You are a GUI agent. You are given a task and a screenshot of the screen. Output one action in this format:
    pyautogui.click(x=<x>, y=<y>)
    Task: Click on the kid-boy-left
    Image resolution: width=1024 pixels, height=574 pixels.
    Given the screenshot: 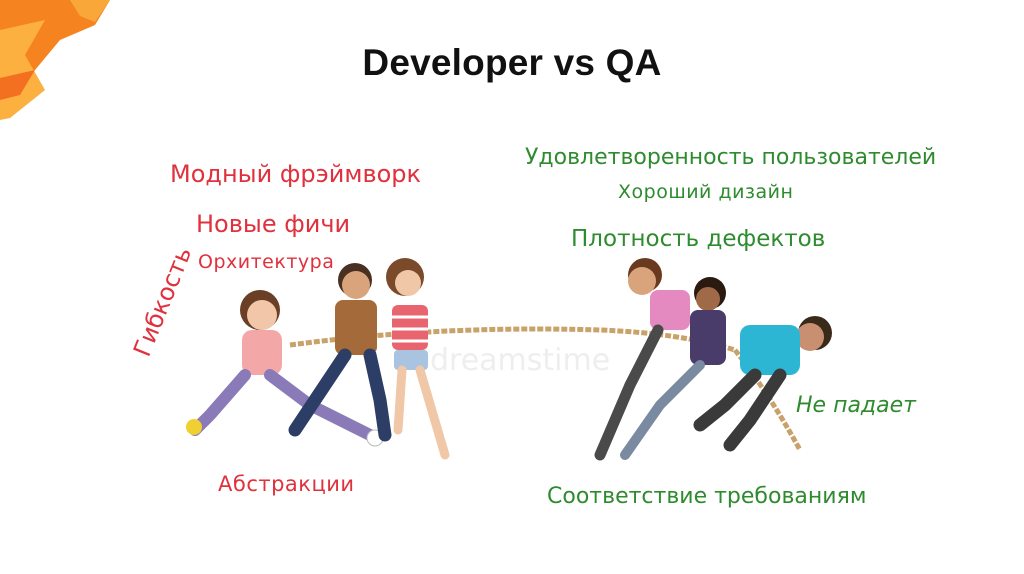 What is the action you would take?
    pyautogui.click(x=340, y=352)
    